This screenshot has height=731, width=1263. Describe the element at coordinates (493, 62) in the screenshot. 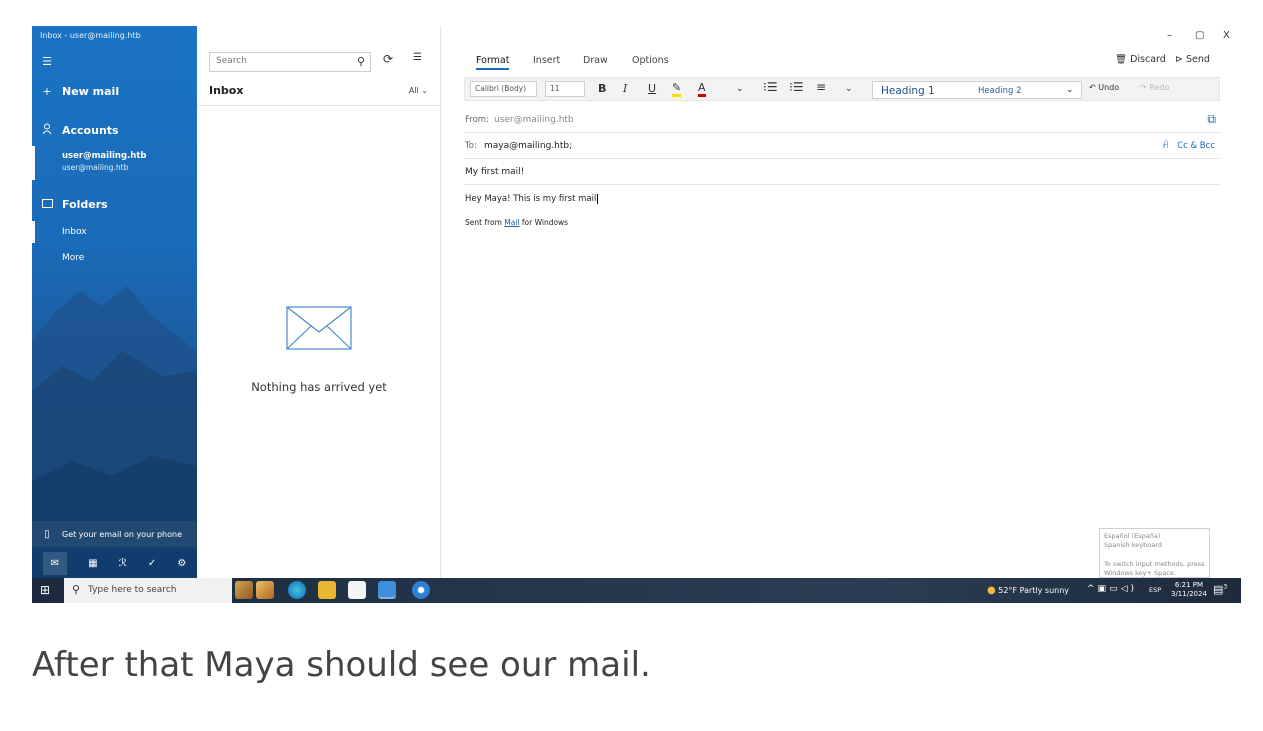

I see `tab-format: Format` at that location.